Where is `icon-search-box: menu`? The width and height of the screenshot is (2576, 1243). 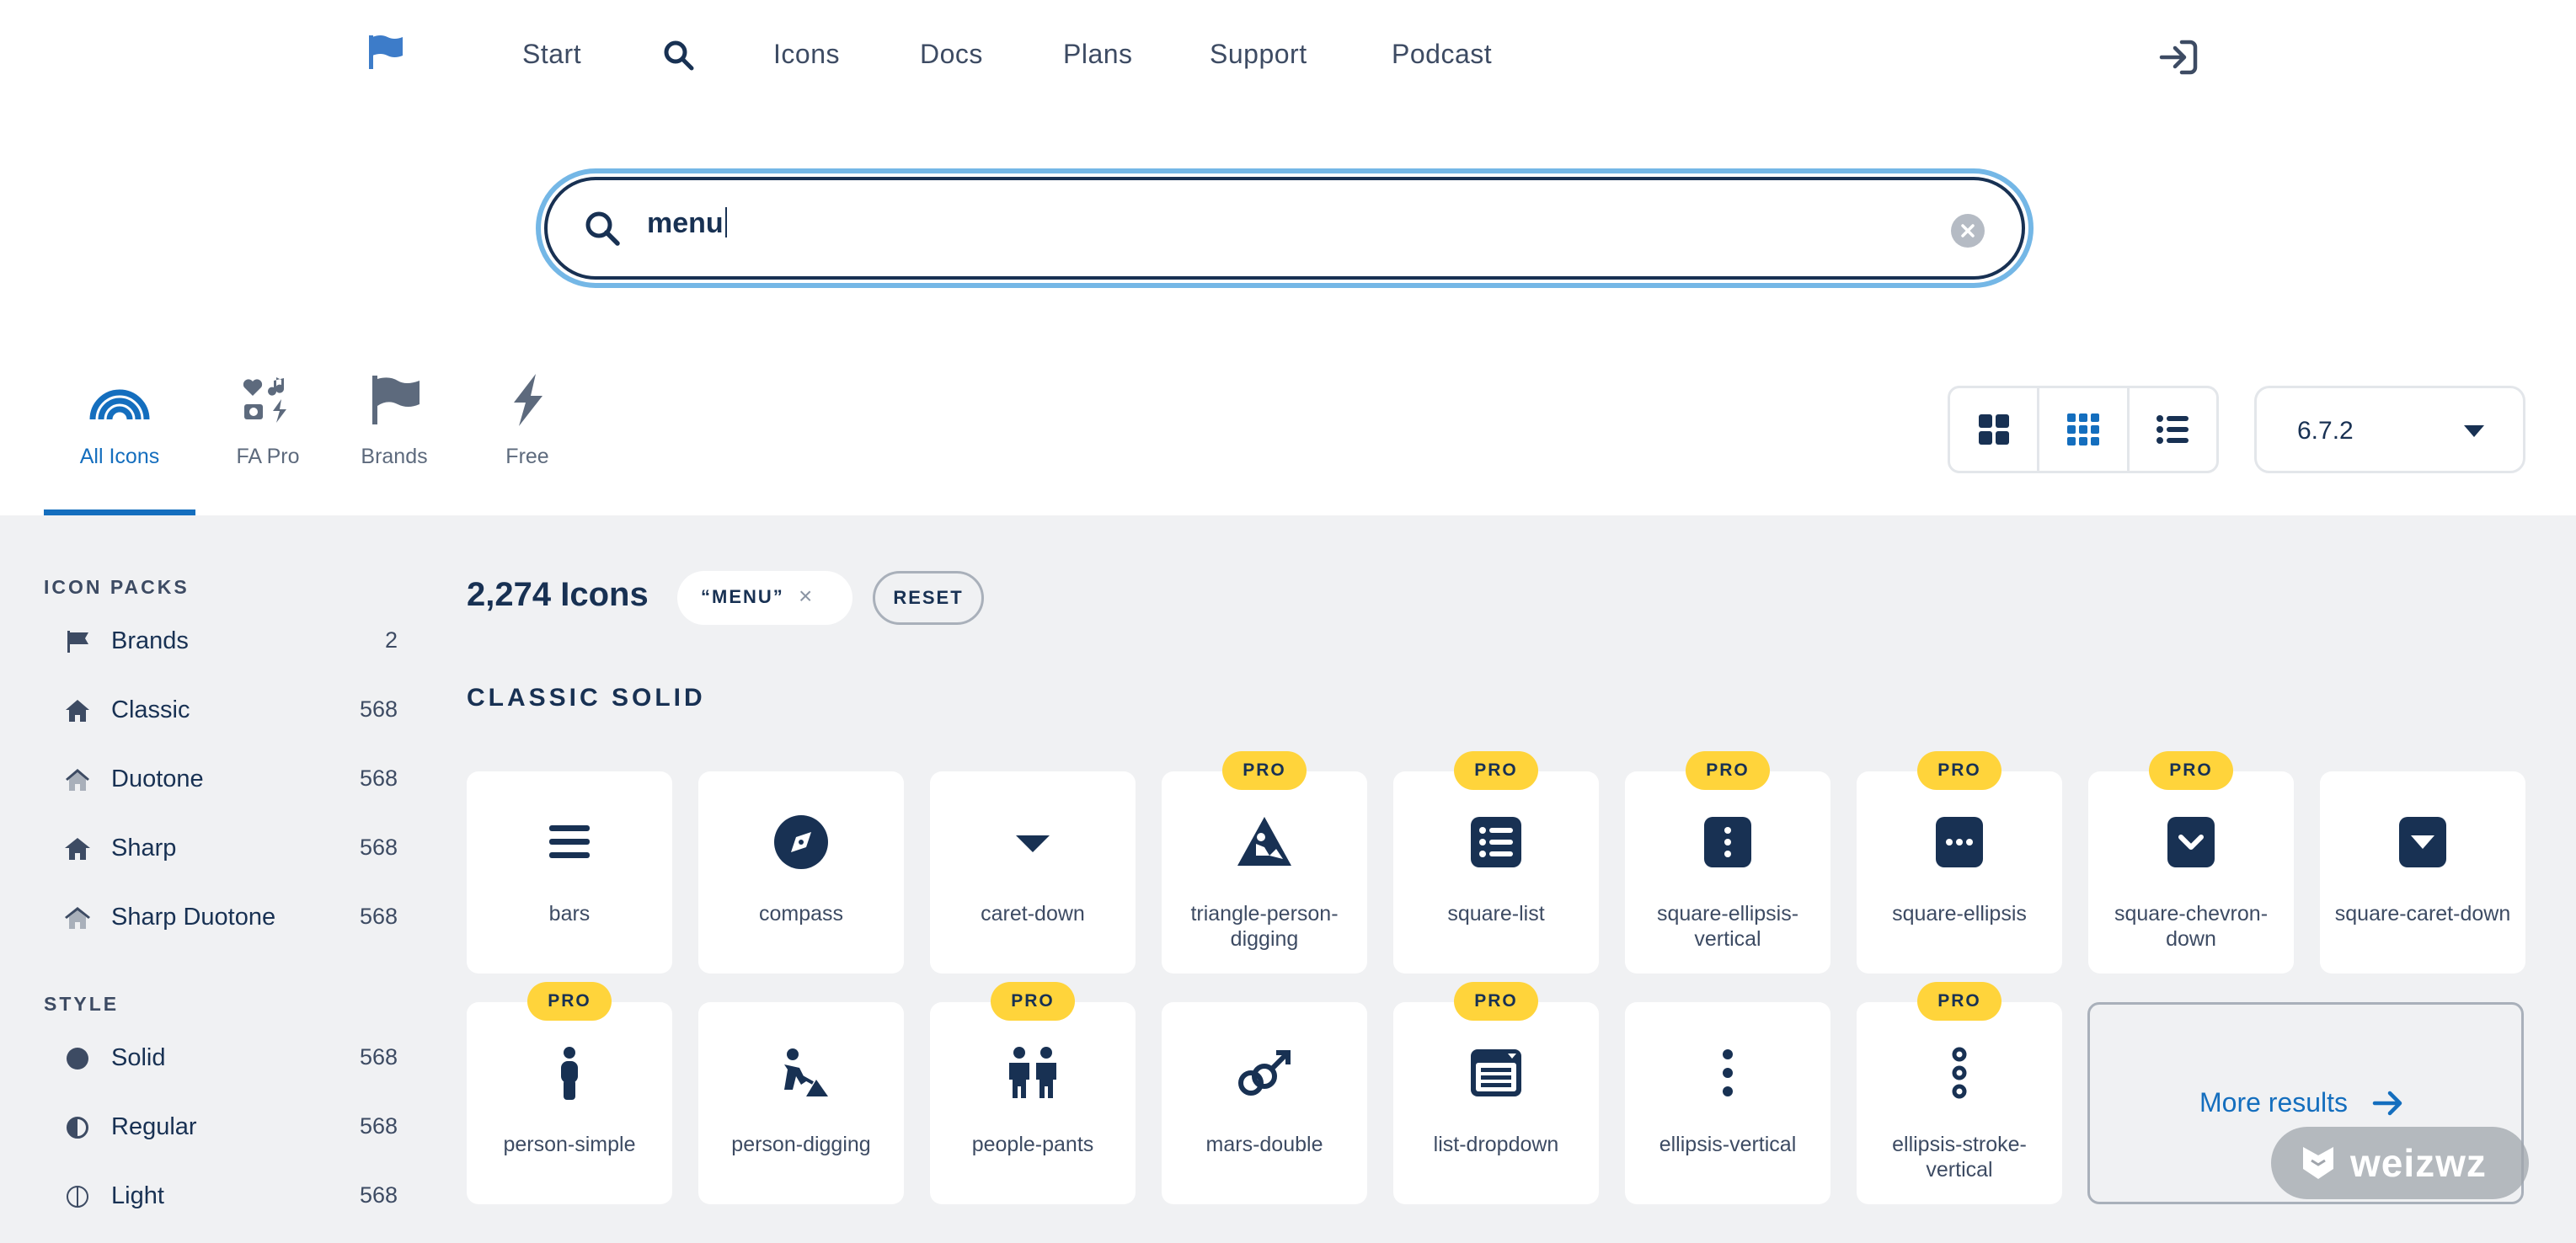
icon-search-box: menu is located at coordinates (1285, 228).